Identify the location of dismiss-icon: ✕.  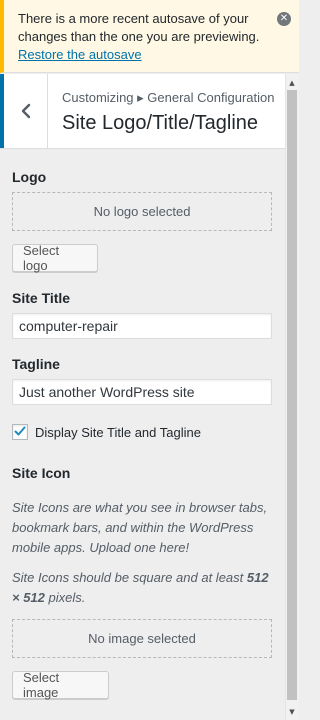
(284, 19).